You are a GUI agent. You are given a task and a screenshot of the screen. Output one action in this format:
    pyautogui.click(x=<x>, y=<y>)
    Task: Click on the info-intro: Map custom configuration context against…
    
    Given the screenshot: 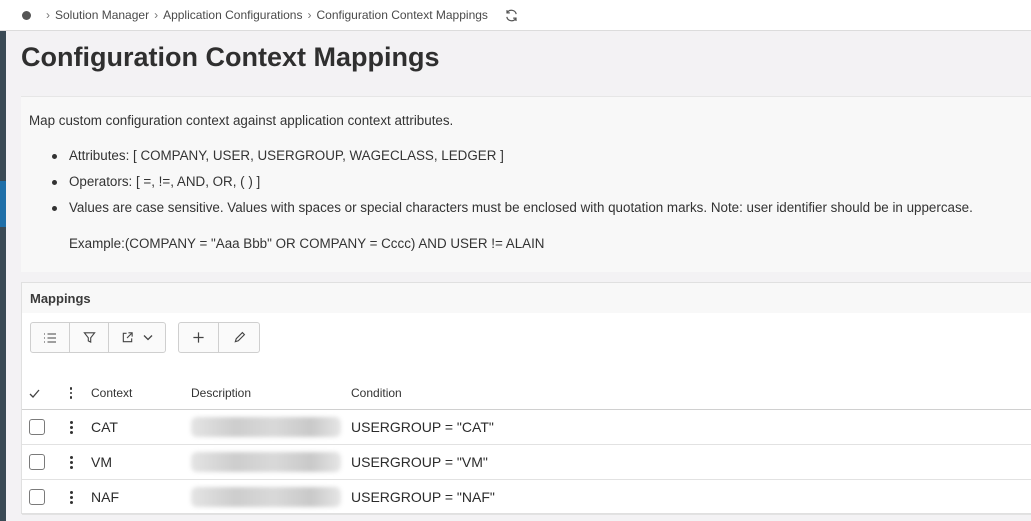 What is the action you would take?
    pyautogui.click(x=241, y=120)
    